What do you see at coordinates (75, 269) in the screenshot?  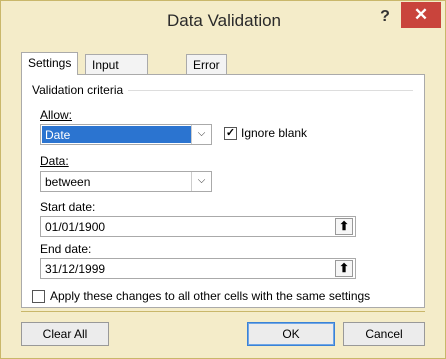 I see `end-date-value: 31/12/1999` at bounding box center [75, 269].